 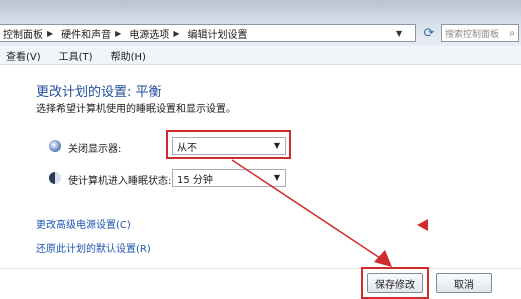 What do you see at coordinates (83, 223) in the screenshot?
I see `advanced-settings-link: 更改高级电源设置(C)` at bounding box center [83, 223].